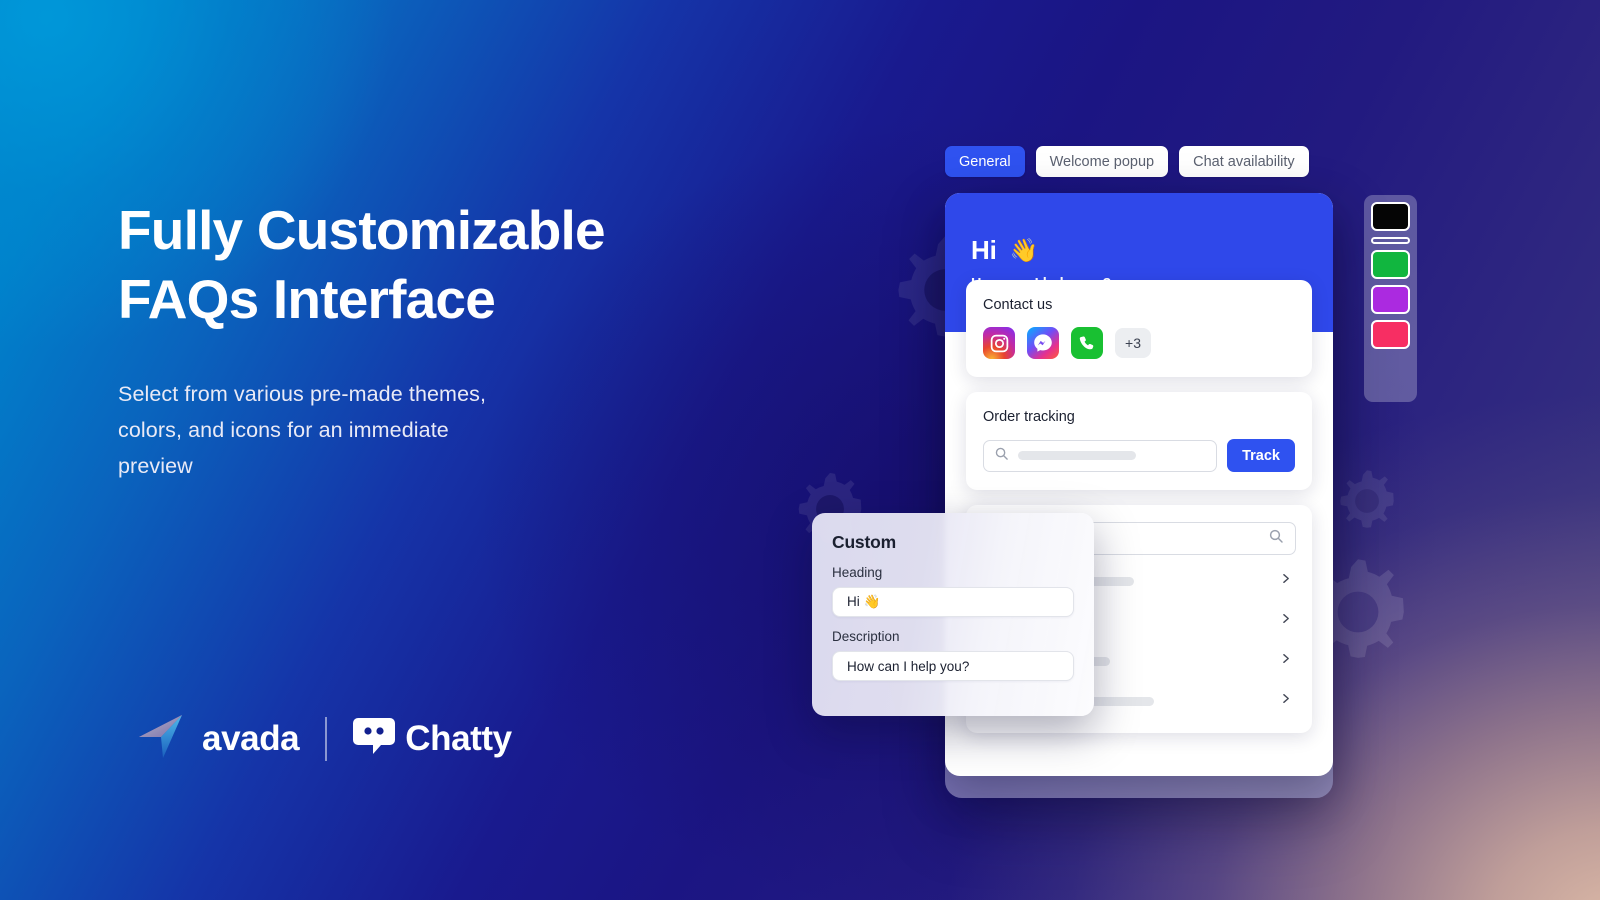  I want to click on input-placeholder-skeleton, so click(1077, 455).